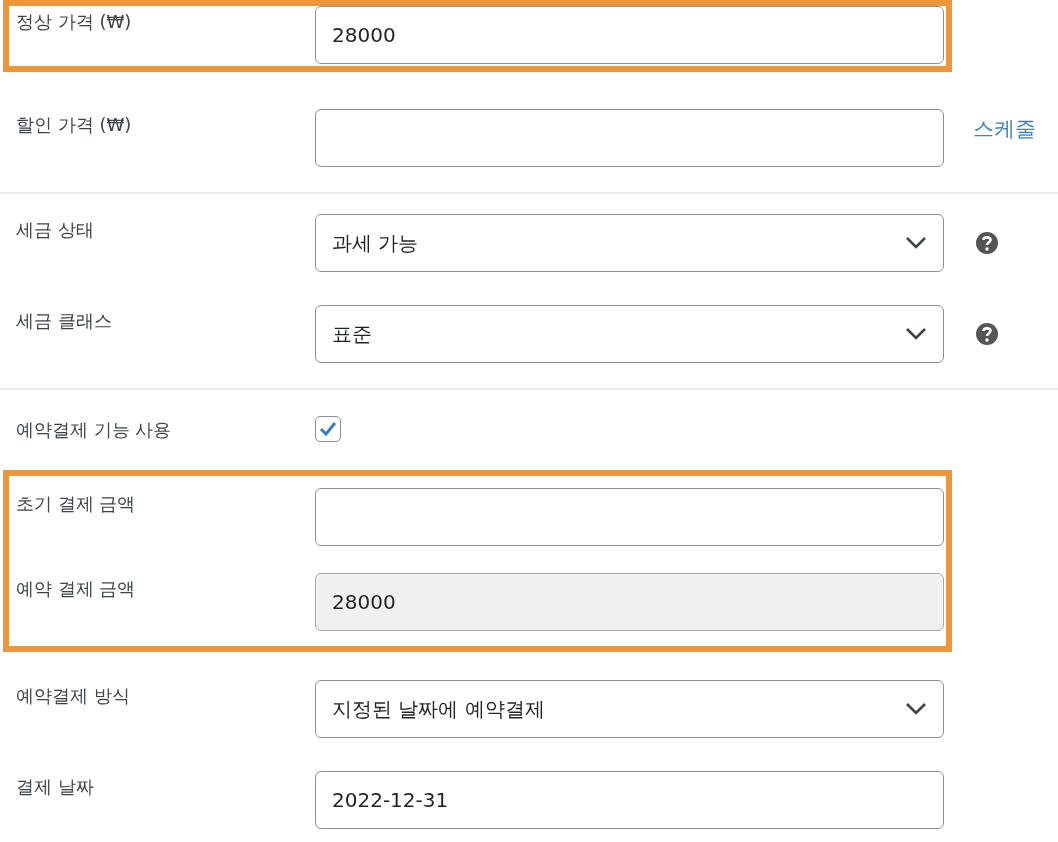  Describe the element at coordinates (55, 230) in the screenshot. I see `field-label: 세금 상태` at that location.